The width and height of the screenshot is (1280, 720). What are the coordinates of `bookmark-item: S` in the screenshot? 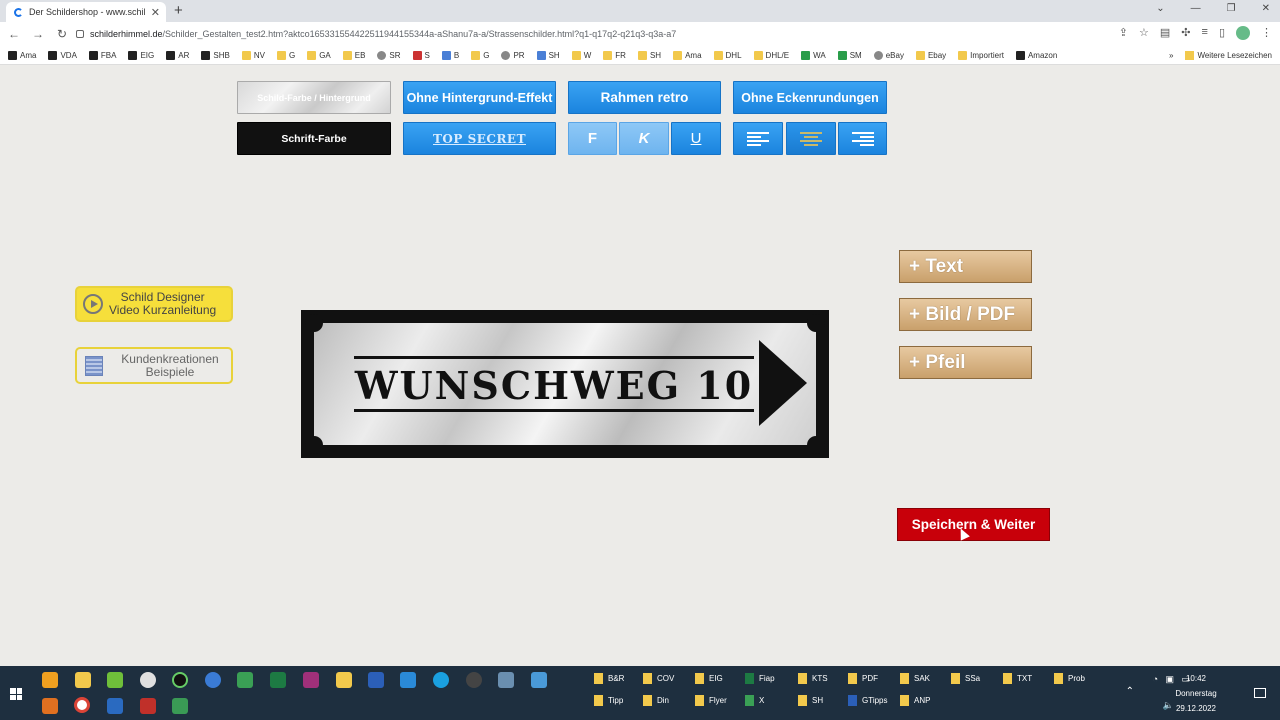 It's located at (421, 55).